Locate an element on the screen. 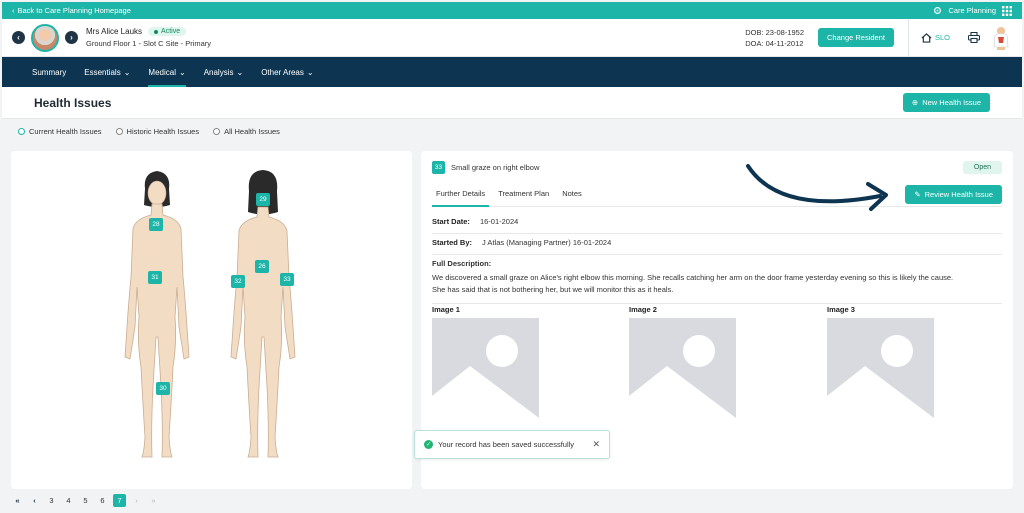  review-health-issue-button: ✎ Review Health Issue is located at coordinates (953, 194).